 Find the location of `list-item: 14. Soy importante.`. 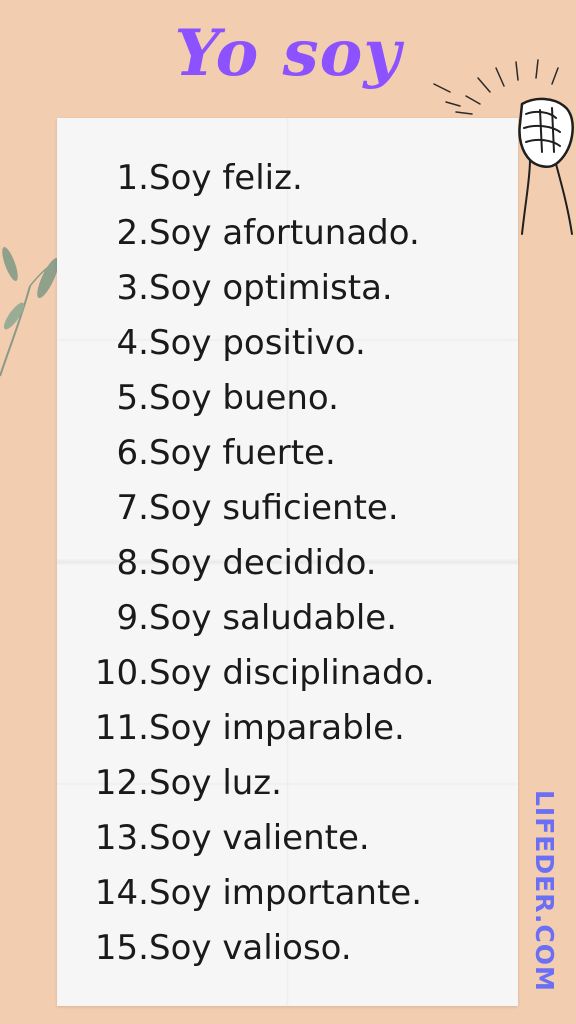

list-item: 14. Soy importante. is located at coordinates (287, 892).